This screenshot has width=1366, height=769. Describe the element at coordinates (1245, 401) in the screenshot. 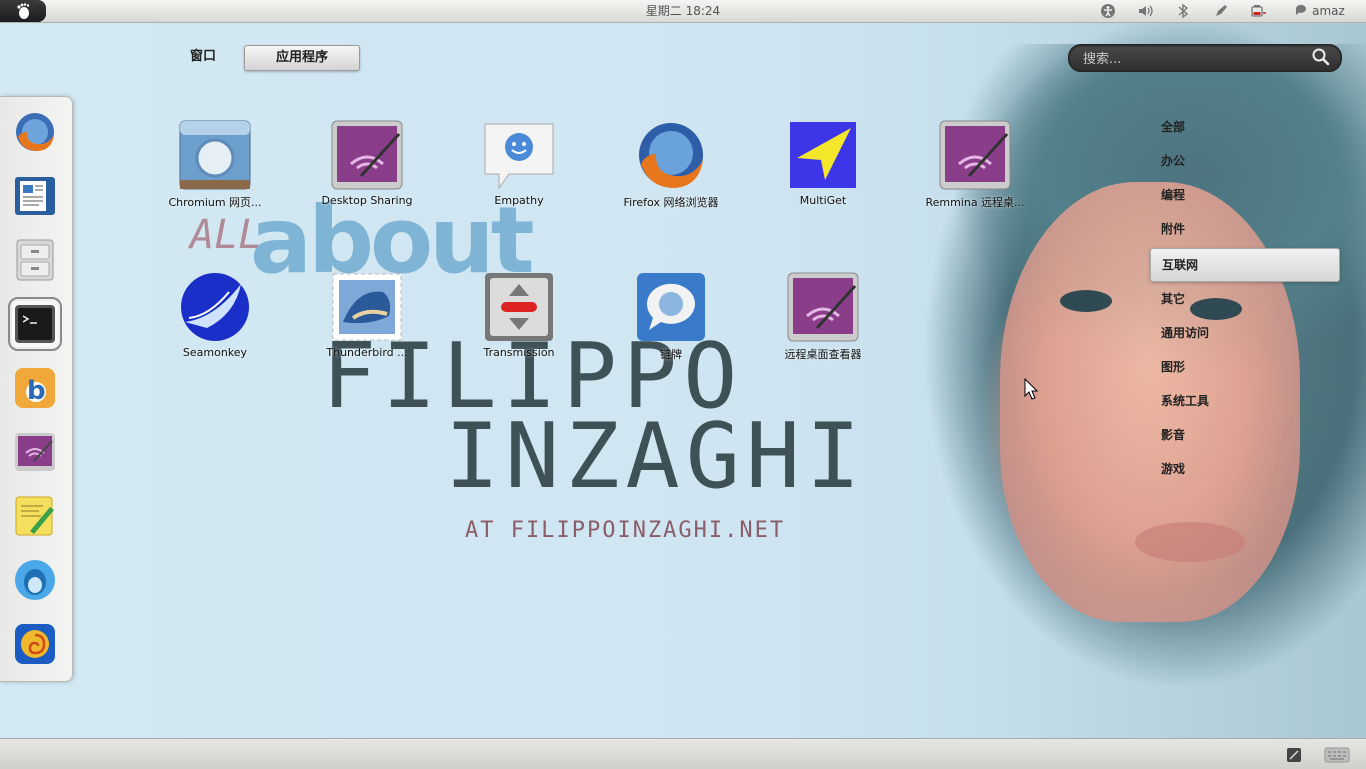

I see `category-system-tools: 系统工具` at that location.